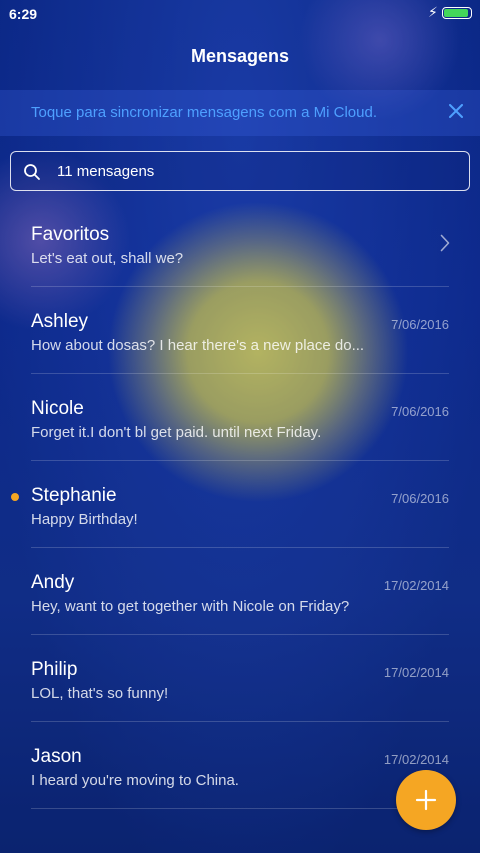 The height and width of the screenshot is (853, 480). I want to click on message-preview: I heard you're moving to China., so click(135, 780).